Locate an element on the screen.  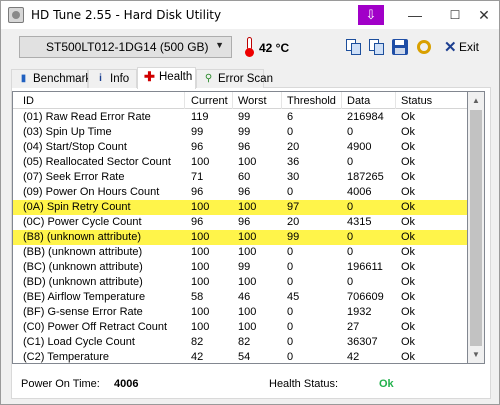
table-row: (BF) G-sense Error Rate 100 100 0 1932 Ok is located at coordinates (240, 312).